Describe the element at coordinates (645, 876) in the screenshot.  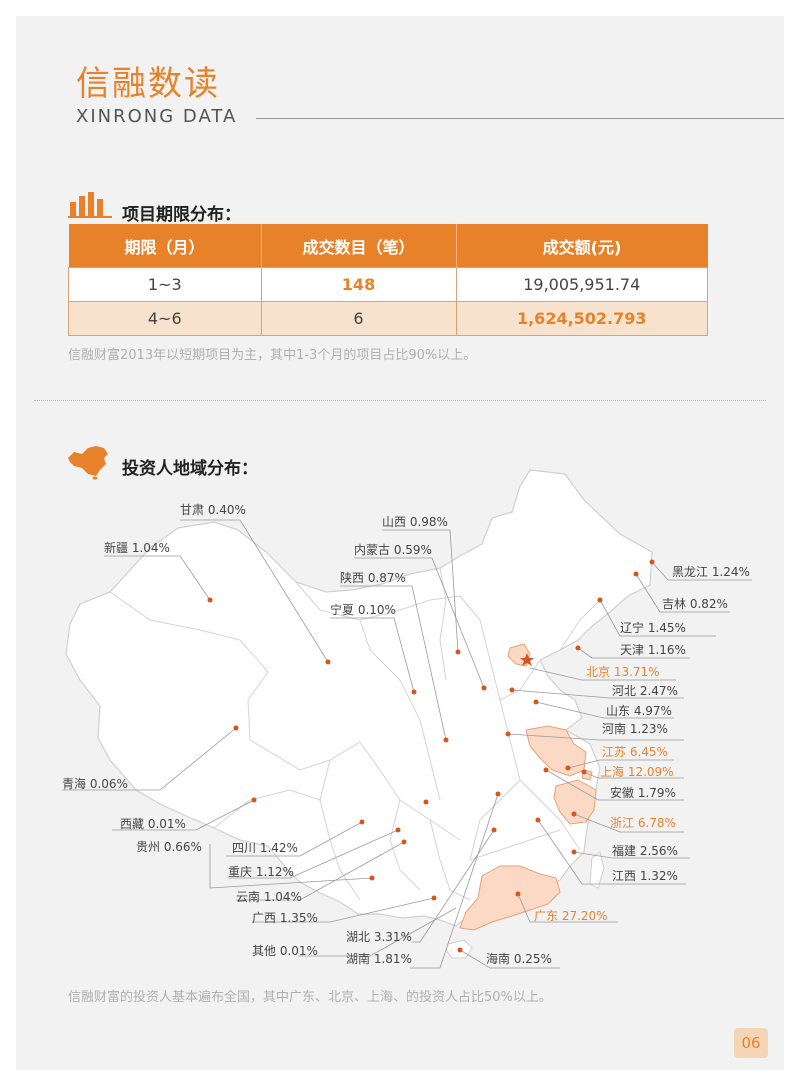
I see `region-label-jiangxi: 江西 1.32%` at that location.